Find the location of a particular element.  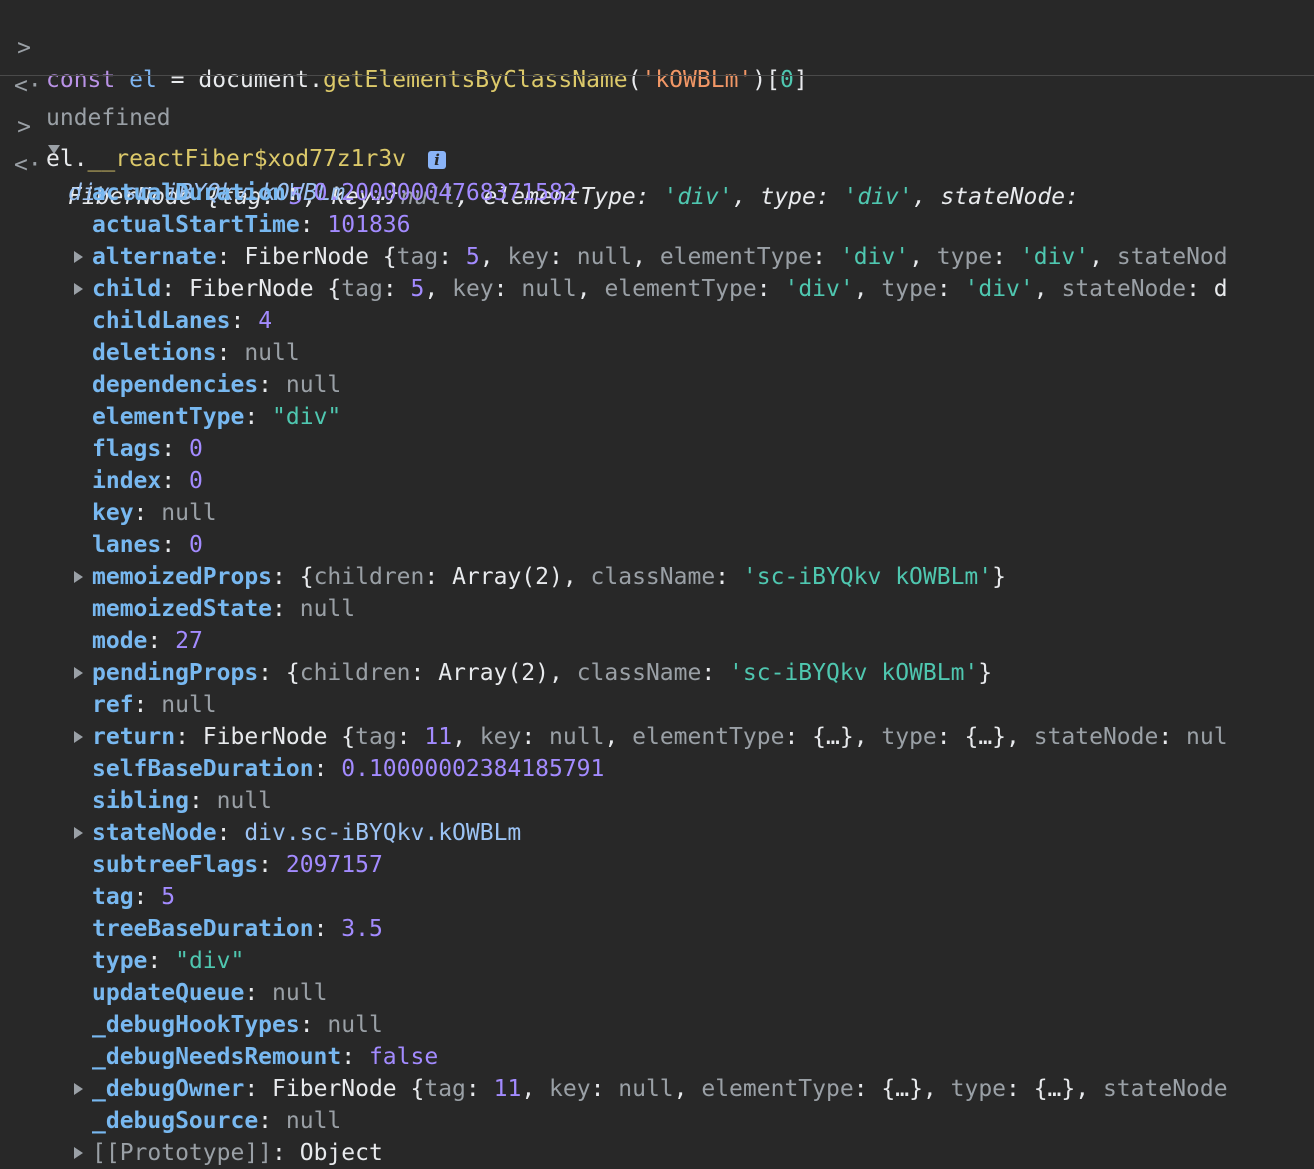

result-value: undefined is located at coordinates (108, 118).